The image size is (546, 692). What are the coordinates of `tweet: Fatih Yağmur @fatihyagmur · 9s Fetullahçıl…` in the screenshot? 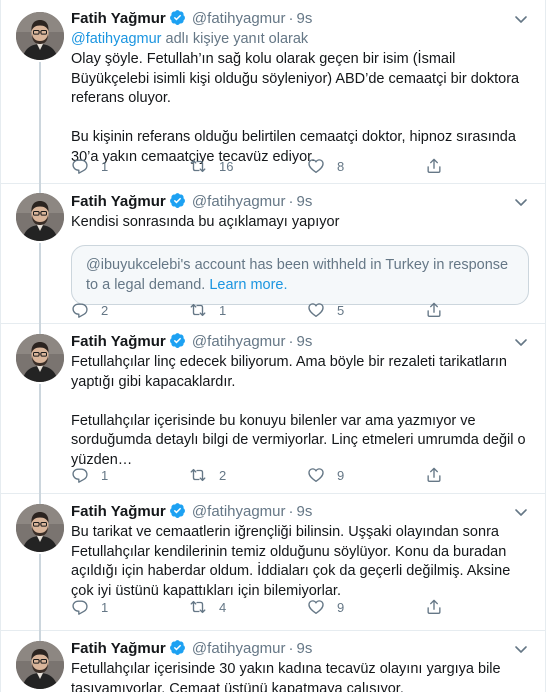 It's located at (273, 661).